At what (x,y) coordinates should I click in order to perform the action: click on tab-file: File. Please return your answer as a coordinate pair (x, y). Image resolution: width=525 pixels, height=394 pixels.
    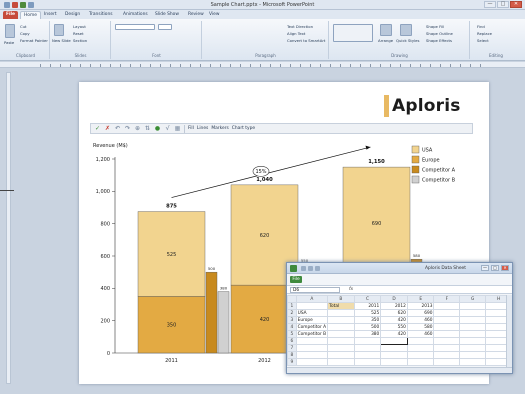
    Looking at the image, I should click on (10, 15).